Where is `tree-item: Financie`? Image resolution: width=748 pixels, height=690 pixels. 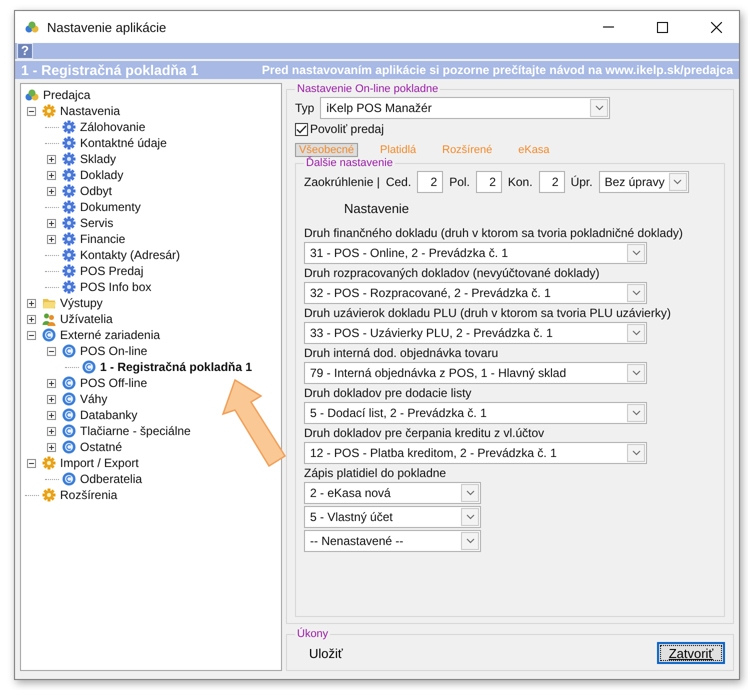 tree-item: Financie is located at coordinates (102, 239).